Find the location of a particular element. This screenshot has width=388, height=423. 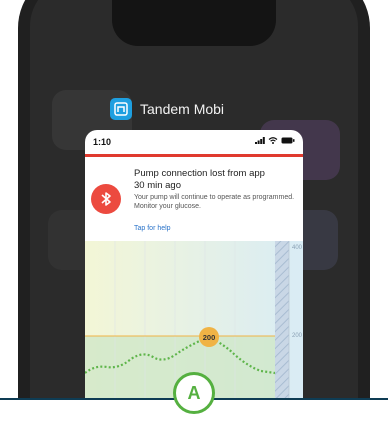

threshold-marker-label: 200 is located at coordinates (209, 337).